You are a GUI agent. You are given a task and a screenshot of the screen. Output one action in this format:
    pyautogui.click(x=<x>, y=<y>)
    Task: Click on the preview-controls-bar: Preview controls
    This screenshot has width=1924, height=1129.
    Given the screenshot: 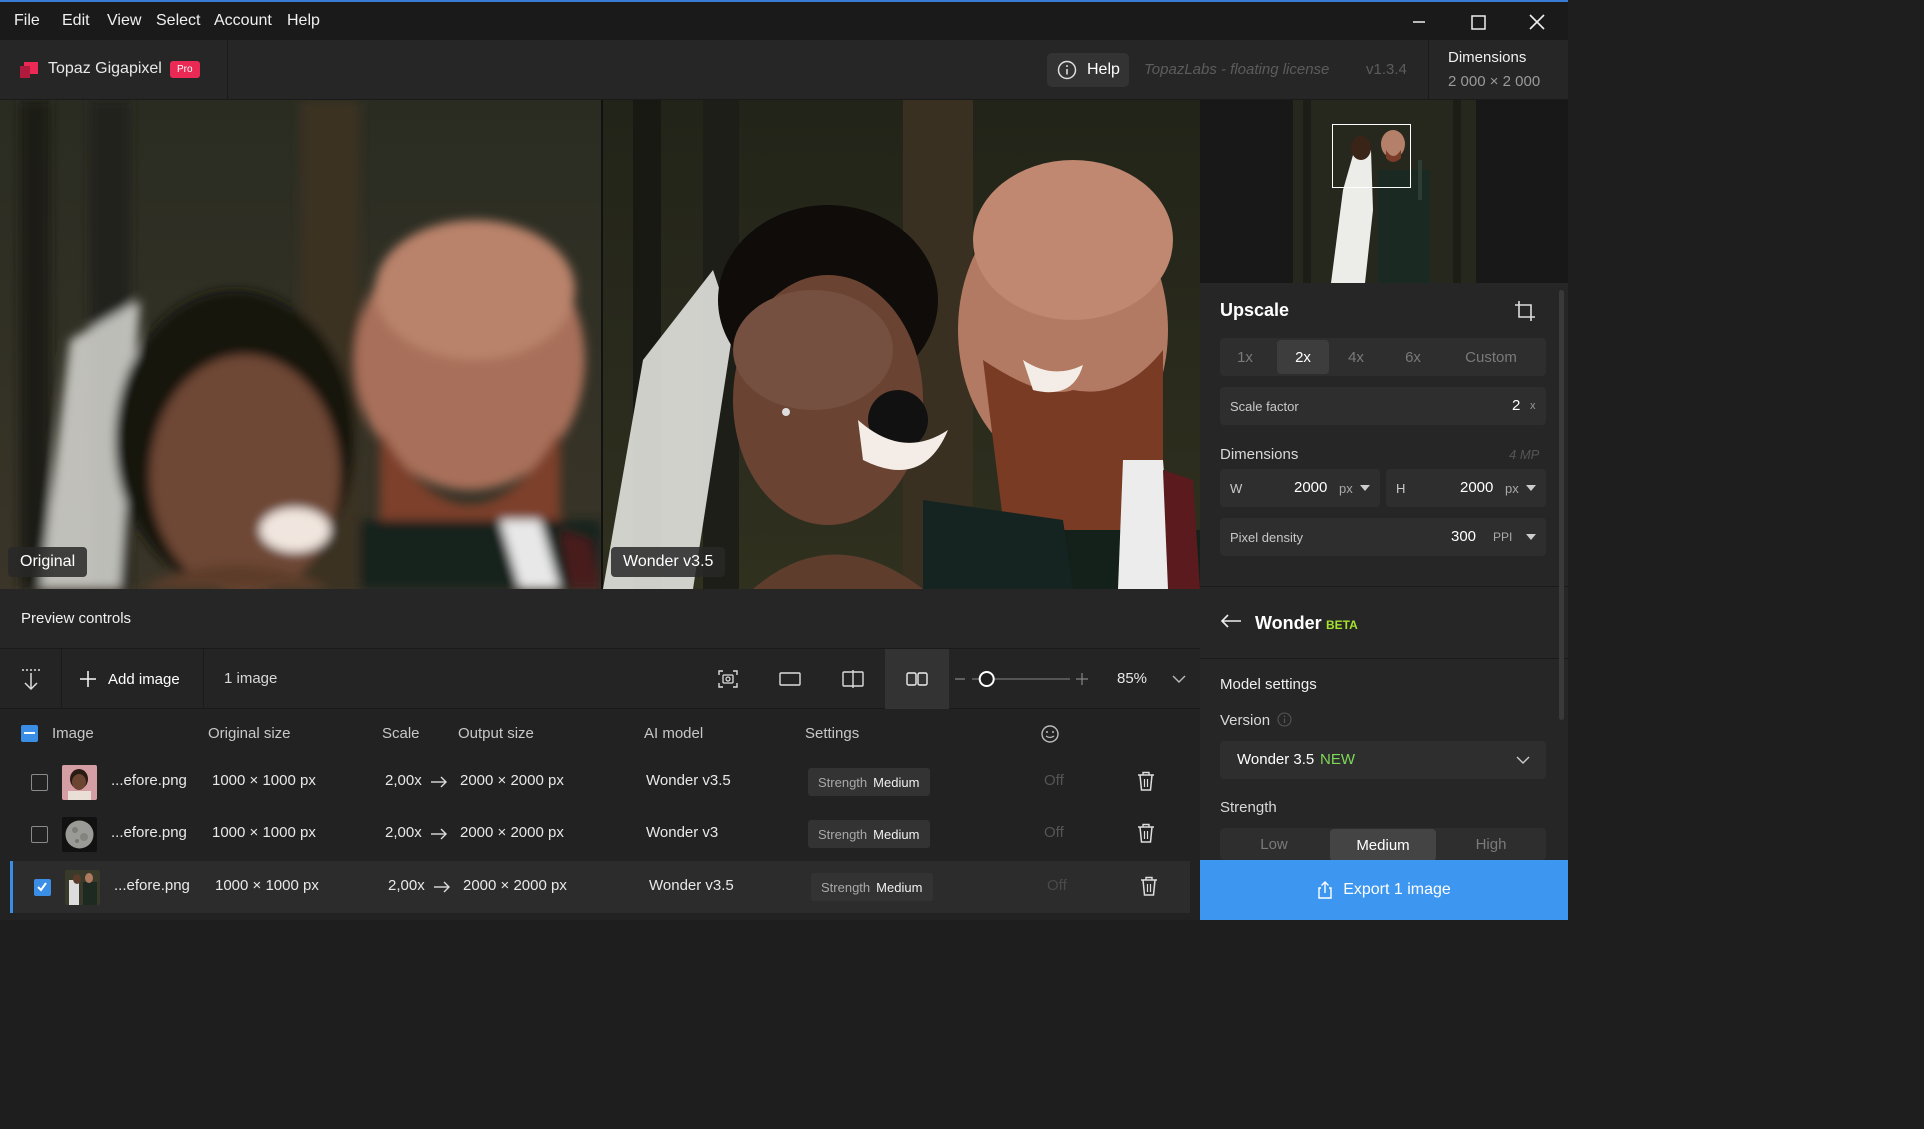 What is the action you would take?
    pyautogui.click(x=600, y=619)
    